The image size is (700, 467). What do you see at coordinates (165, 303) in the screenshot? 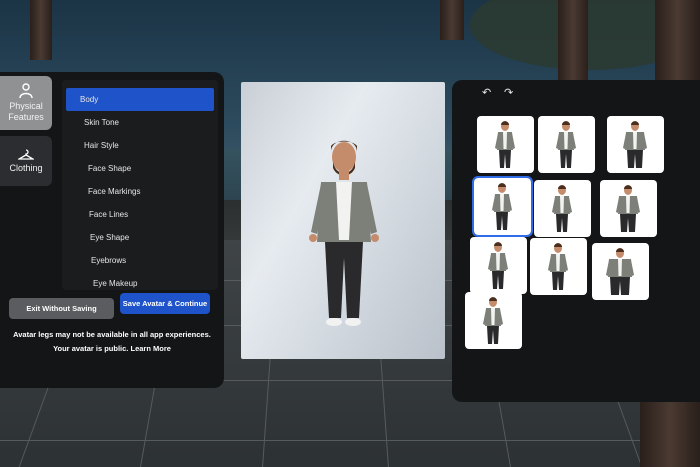
I see `save-avatar-button: Save Avatar & Continue` at bounding box center [165, 303].